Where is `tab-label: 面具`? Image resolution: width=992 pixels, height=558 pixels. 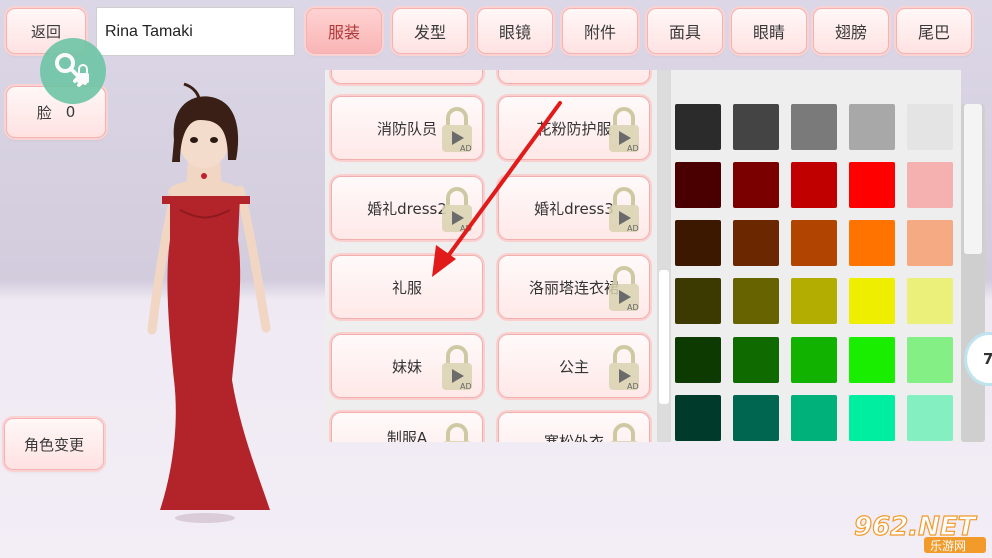
tab-label: 面具 is located at coordinates (684, 32).